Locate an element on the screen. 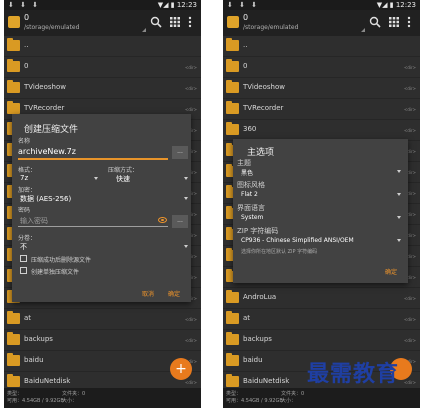 The width and height of the screenshot is (422, 408). format-dropdown-icon is located at coordinates (96, 178).